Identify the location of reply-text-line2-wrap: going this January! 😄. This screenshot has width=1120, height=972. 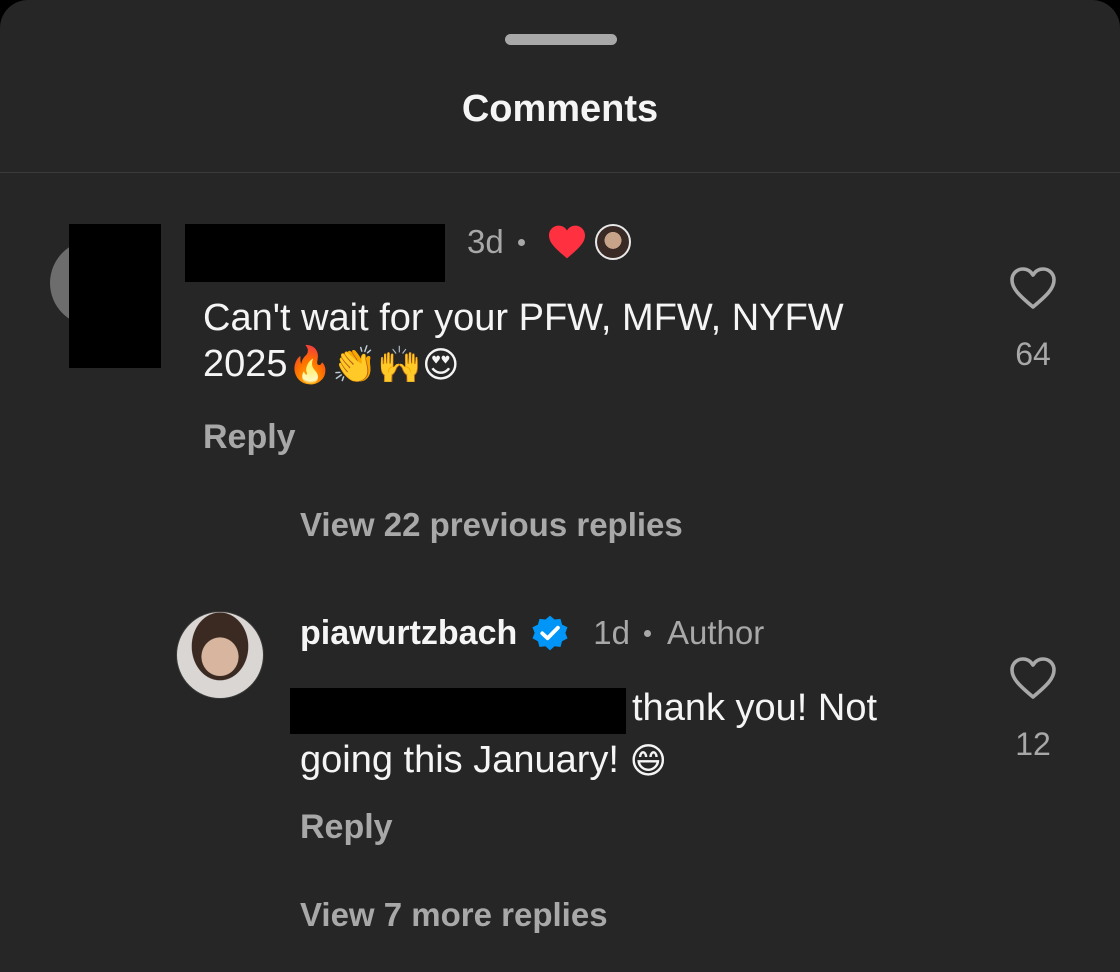
(483, 760).